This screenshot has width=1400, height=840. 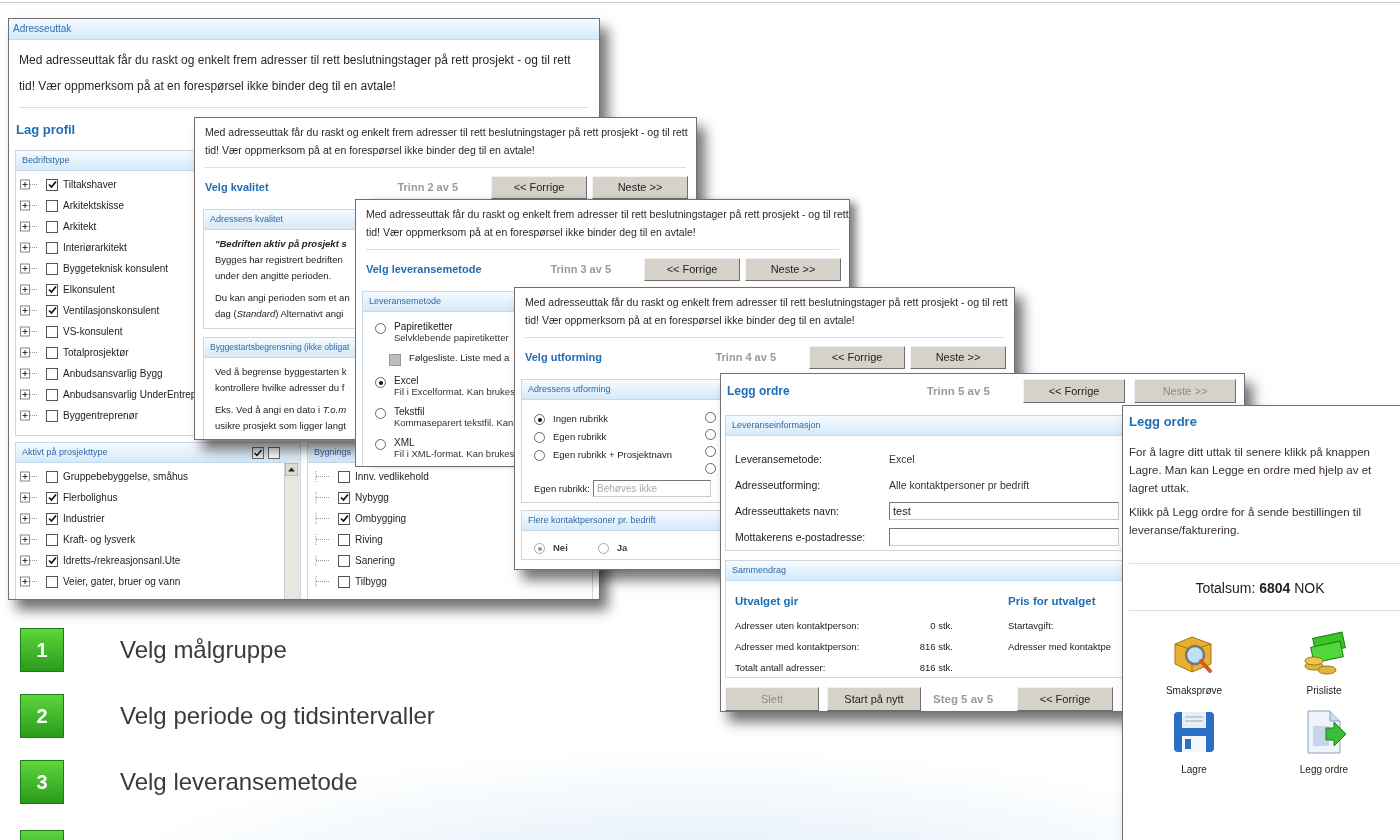 What do you see at coordinates (281, 372) in the screenshot?
I see `text-line: Ved å begrense byggestarten k` at bounding box center [281, 372].